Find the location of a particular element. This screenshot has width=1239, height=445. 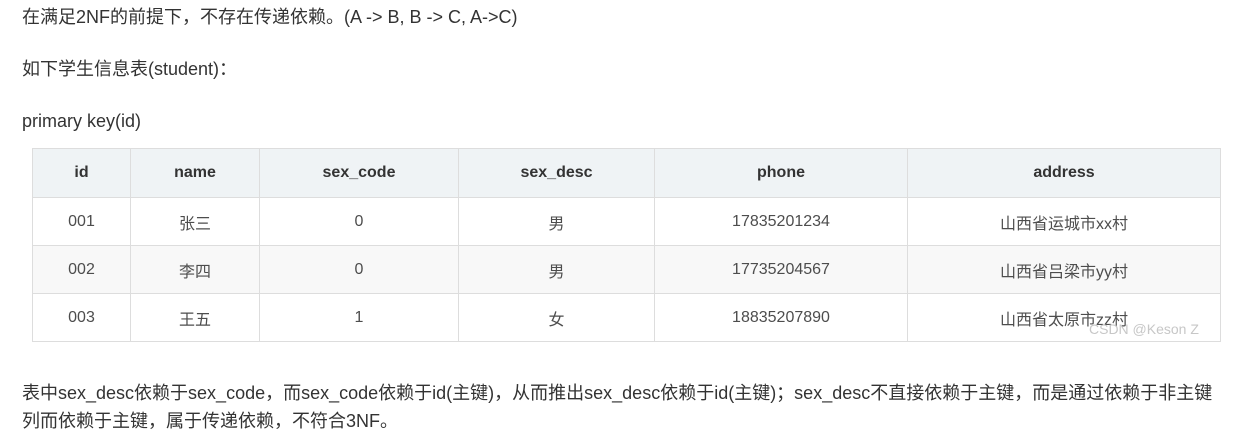

cell-name: 张三 is located at coordinates (195, 221).